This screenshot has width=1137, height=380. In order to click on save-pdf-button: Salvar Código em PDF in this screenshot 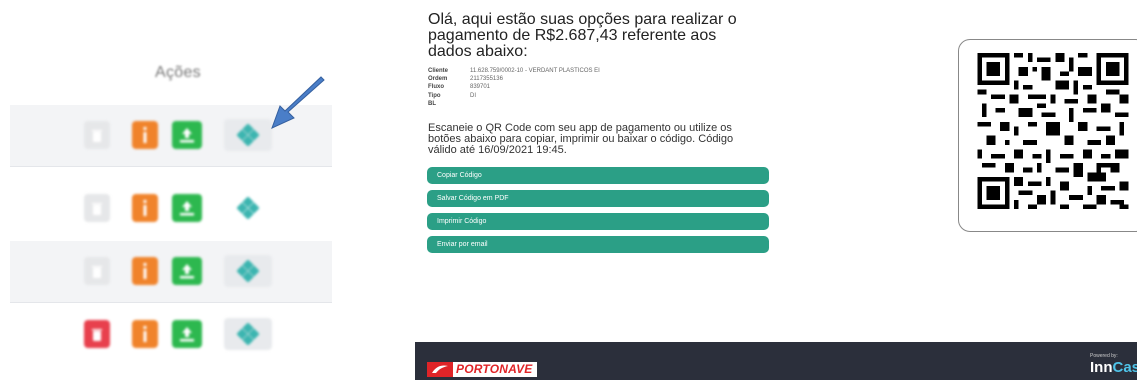, I will do `click(598, 198)`.